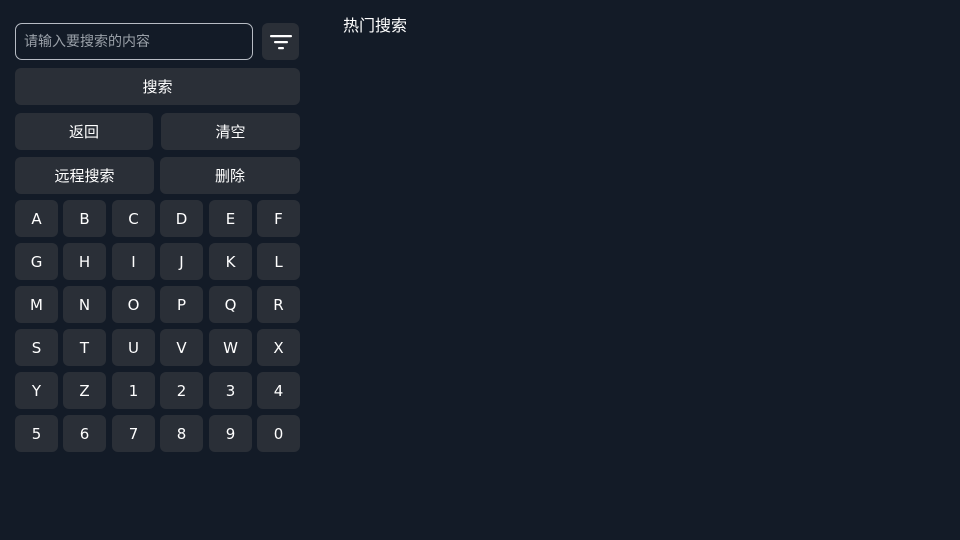  Describe the element at coordinates (133, 261) in the screenshot. I see `key-i: I` at that location.